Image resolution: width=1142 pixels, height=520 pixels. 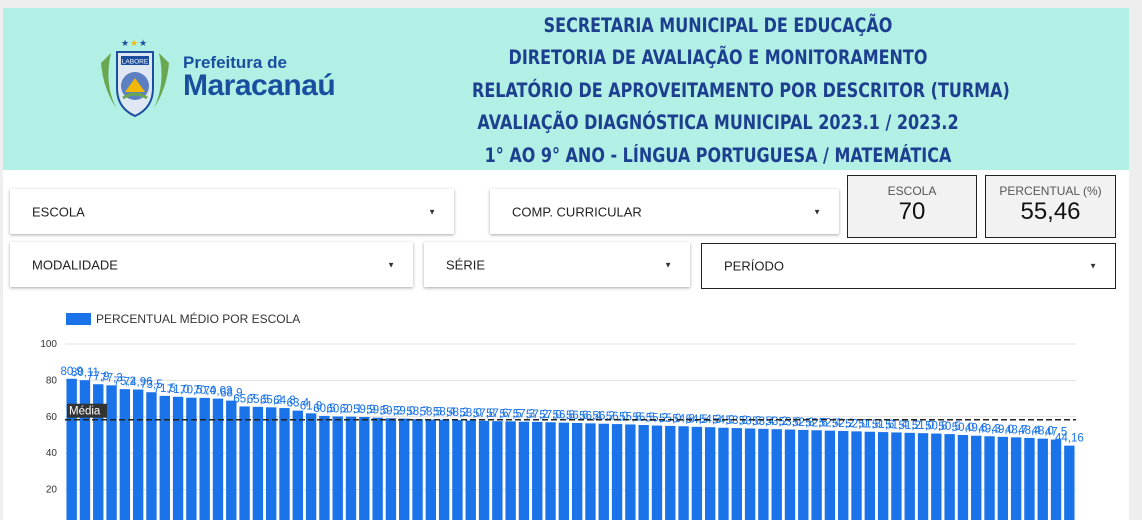 What do you see at coordinates (78, 319) in the screenshot?
I see `legend-swatch` at bounding box center [78, 319].